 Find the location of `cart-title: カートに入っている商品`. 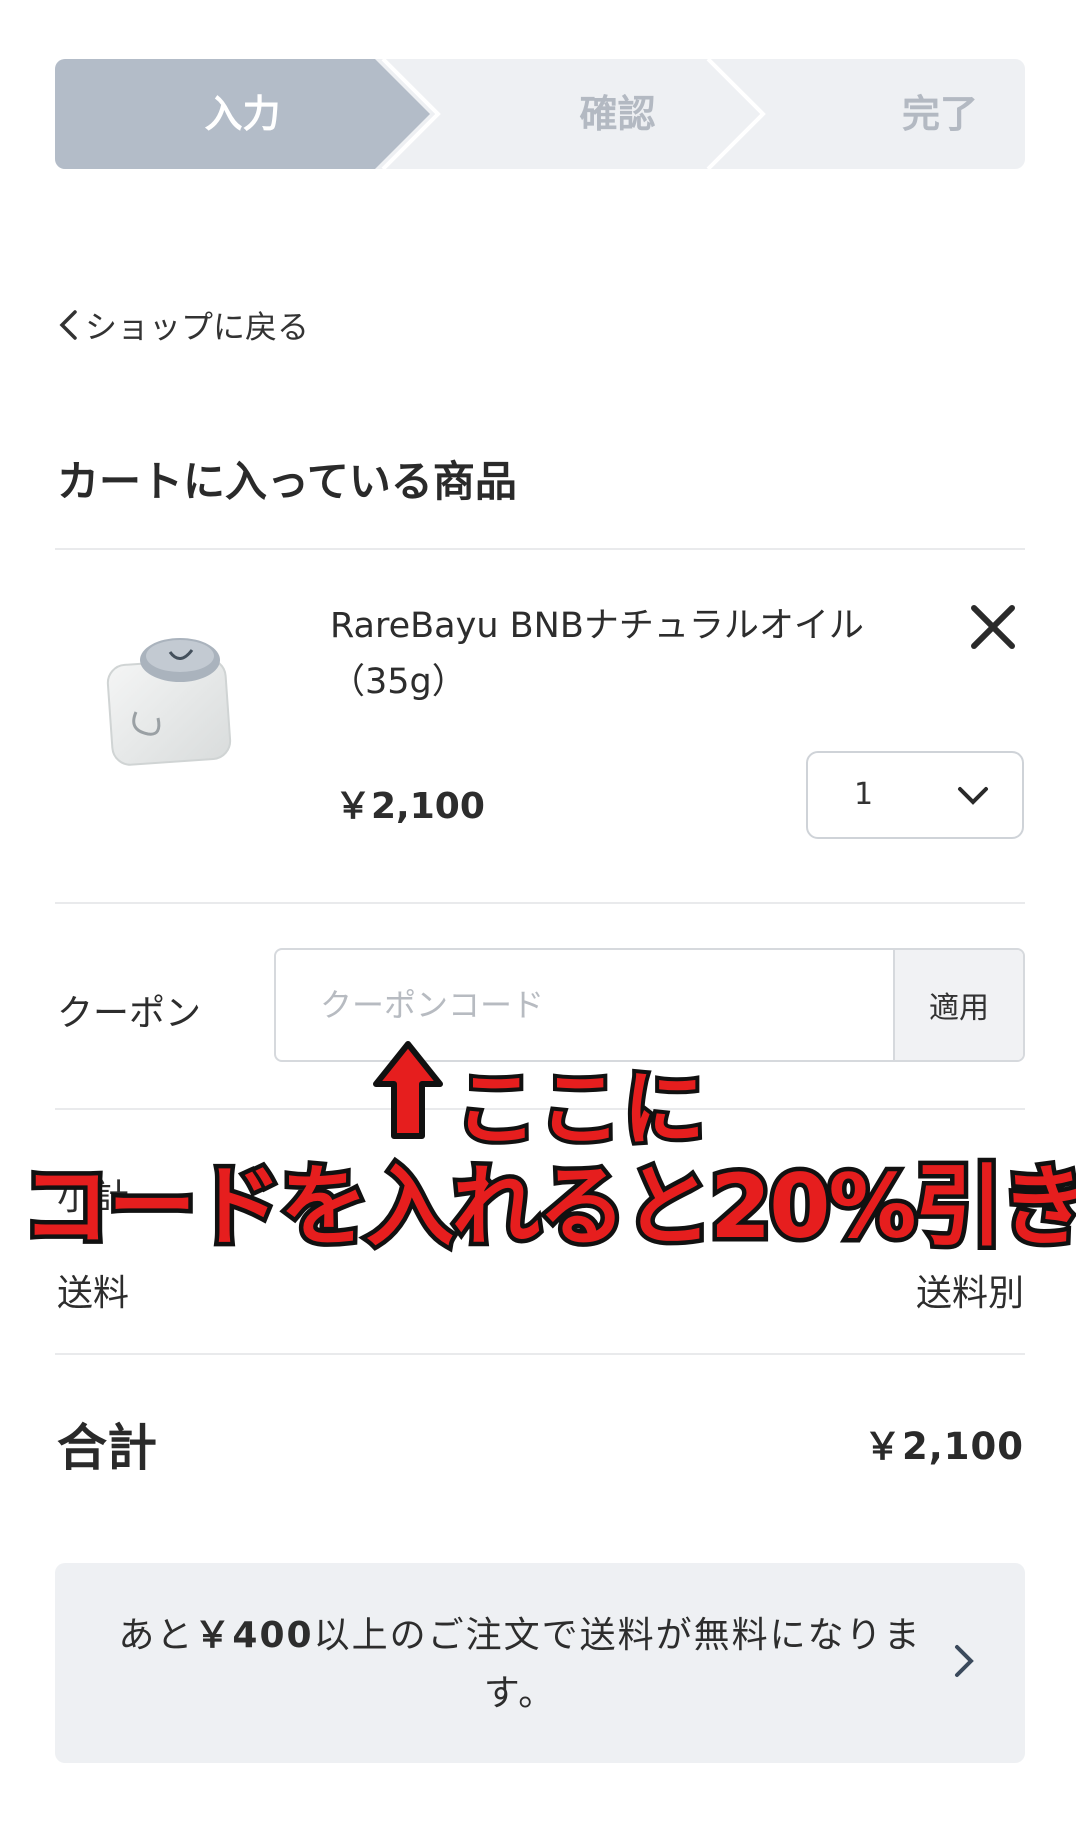

cart-title: カートに入っている商品 is located at coordinates (287, 481).